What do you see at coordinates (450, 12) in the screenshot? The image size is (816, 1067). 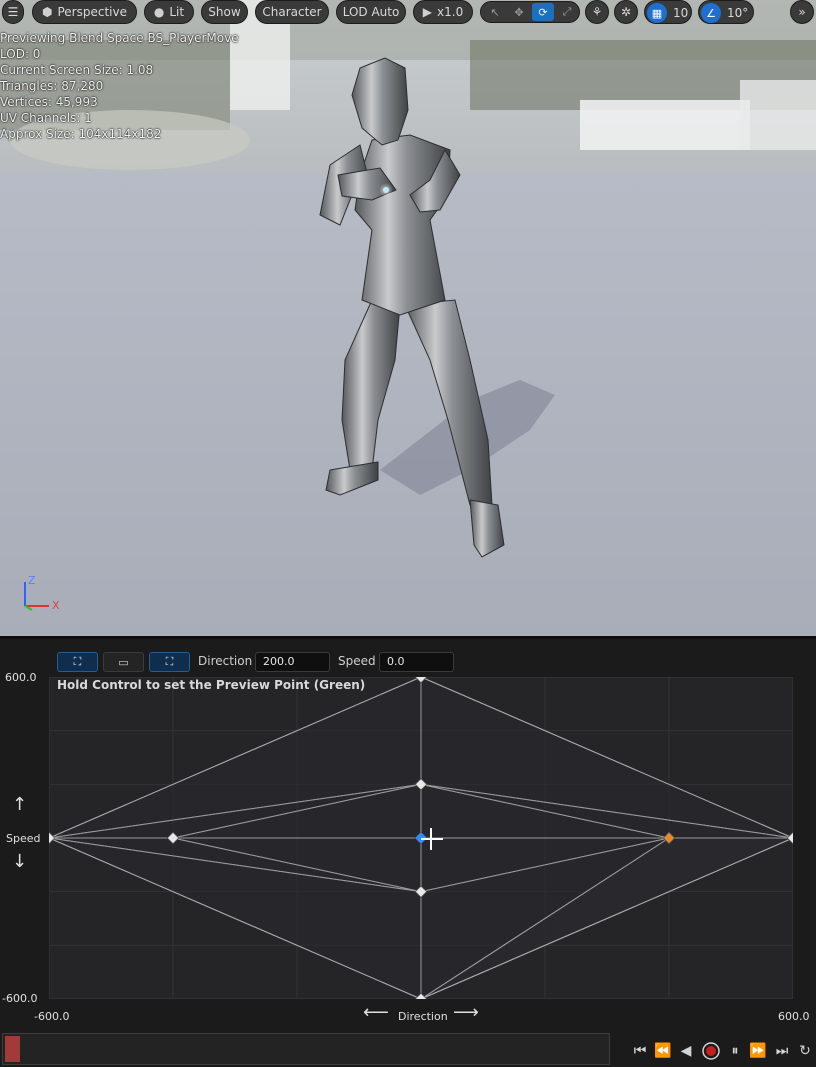 I see `playback-speed-label: x1.0` at bounding box center [450, 12].